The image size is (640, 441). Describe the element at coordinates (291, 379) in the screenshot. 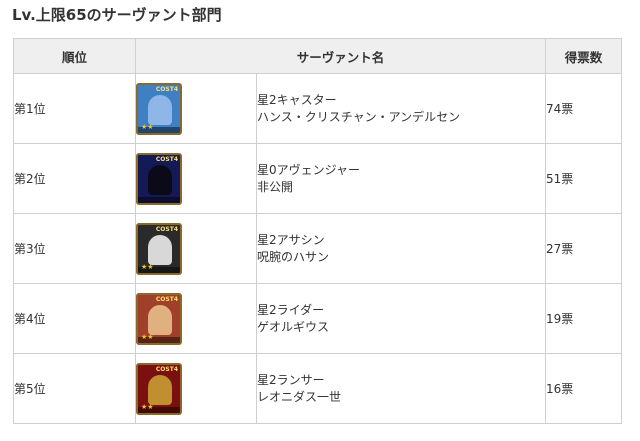

I see `servant-class: 星2ランサー` at that location.